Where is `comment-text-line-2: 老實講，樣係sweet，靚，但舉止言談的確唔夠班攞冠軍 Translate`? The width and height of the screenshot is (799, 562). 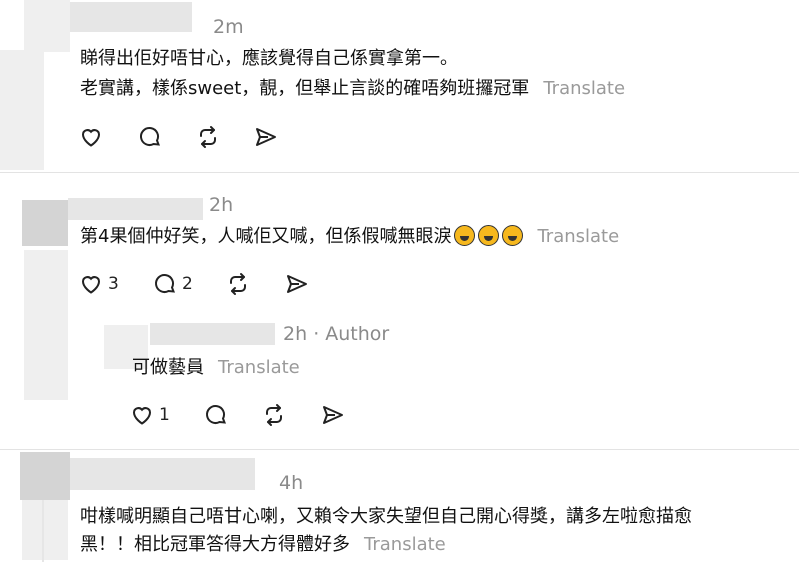 comment-text-line-2: 老實講，樣係sweet，靚，但舉止言談的確唔夠班攞冠軍 Translate is located at coordinates (352, 89).